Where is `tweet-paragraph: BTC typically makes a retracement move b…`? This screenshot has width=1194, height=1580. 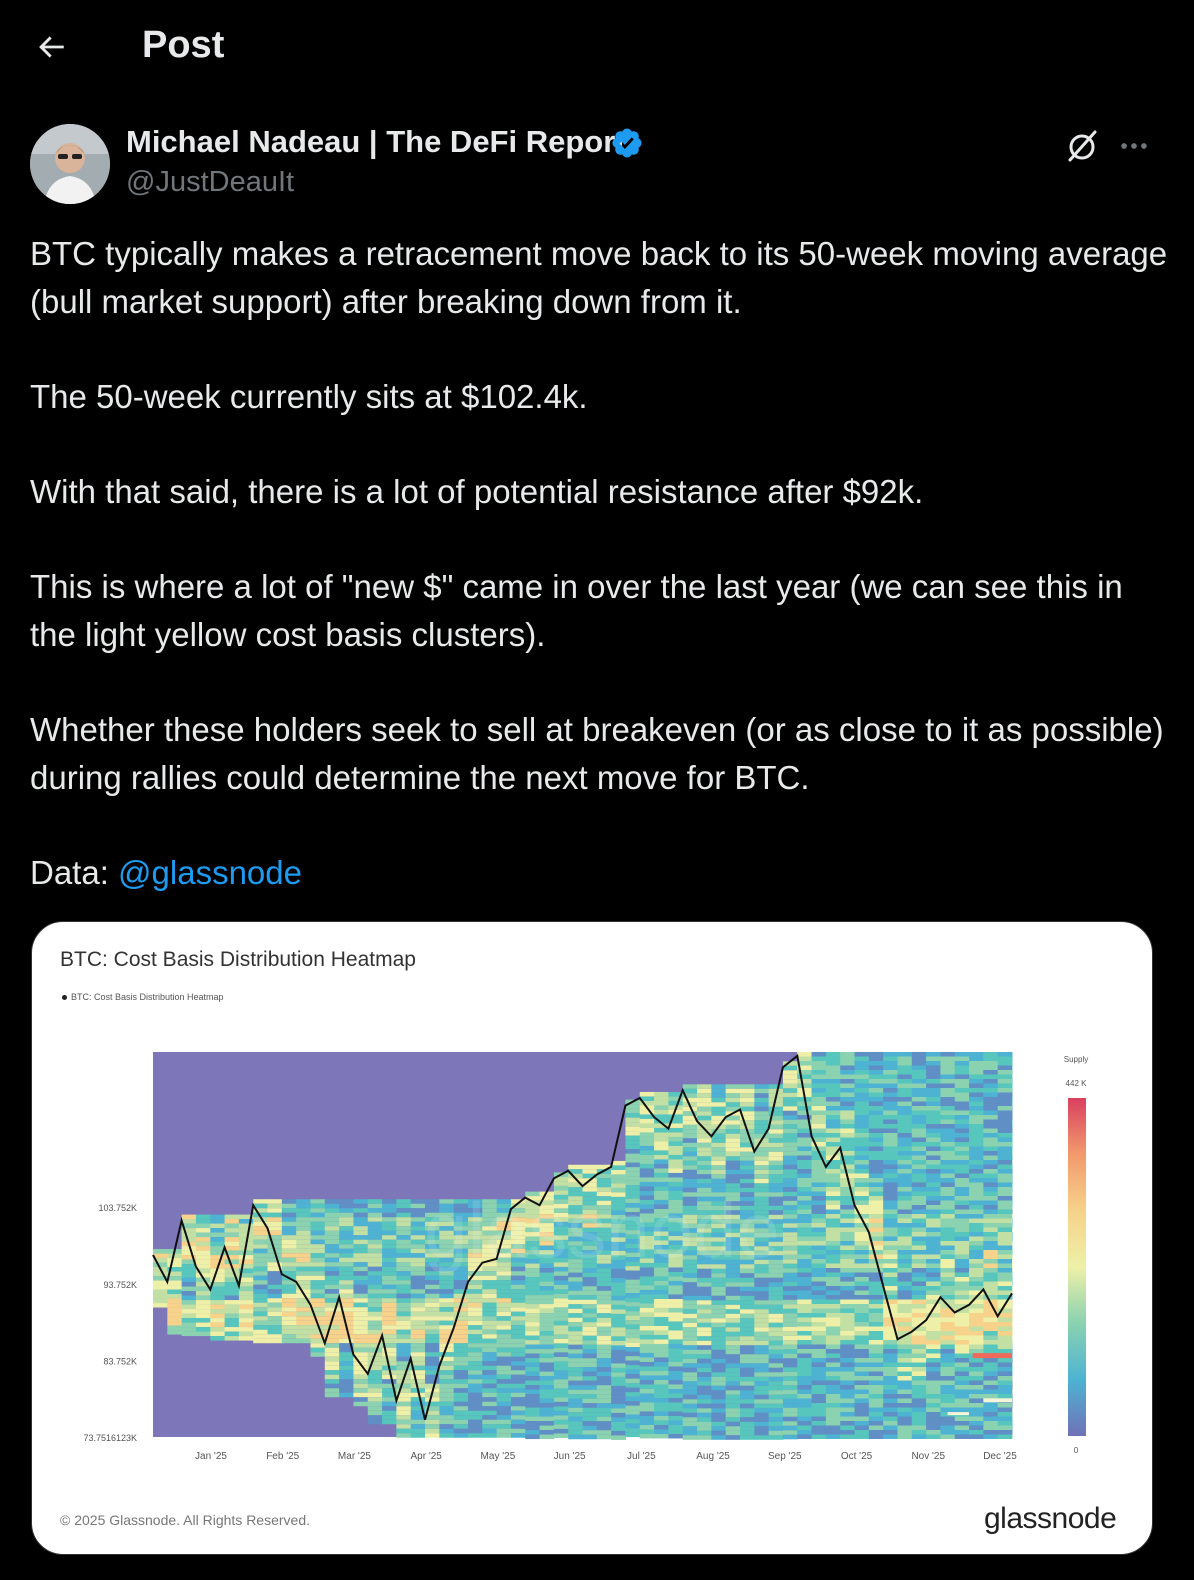 tweet-paragraph: BTC typically makes a retracement move b… is located at coordinates (599, 277).